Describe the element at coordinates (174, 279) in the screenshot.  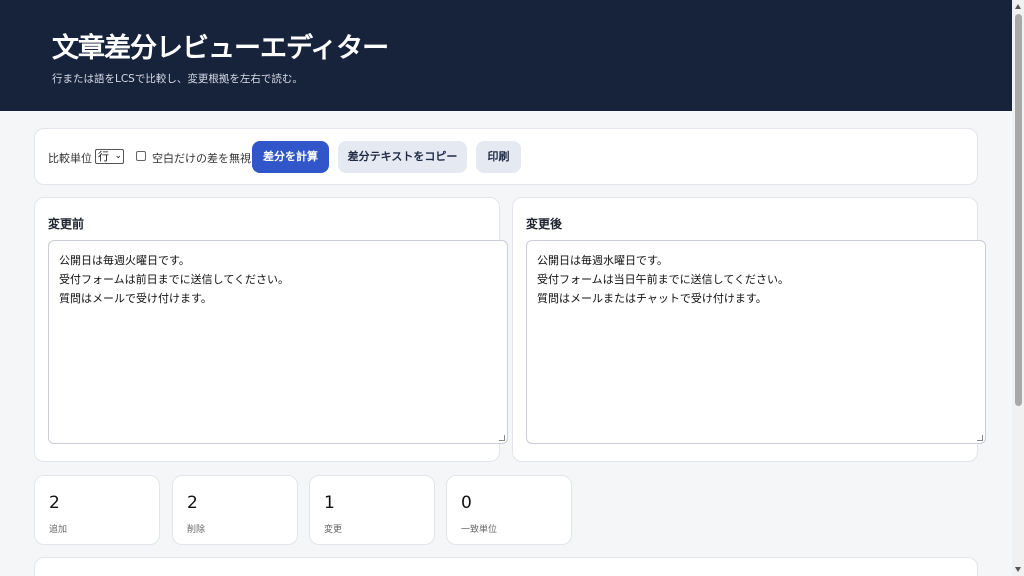
I see `before-line: 受付フォームは前日までに送信してください。` at that location.